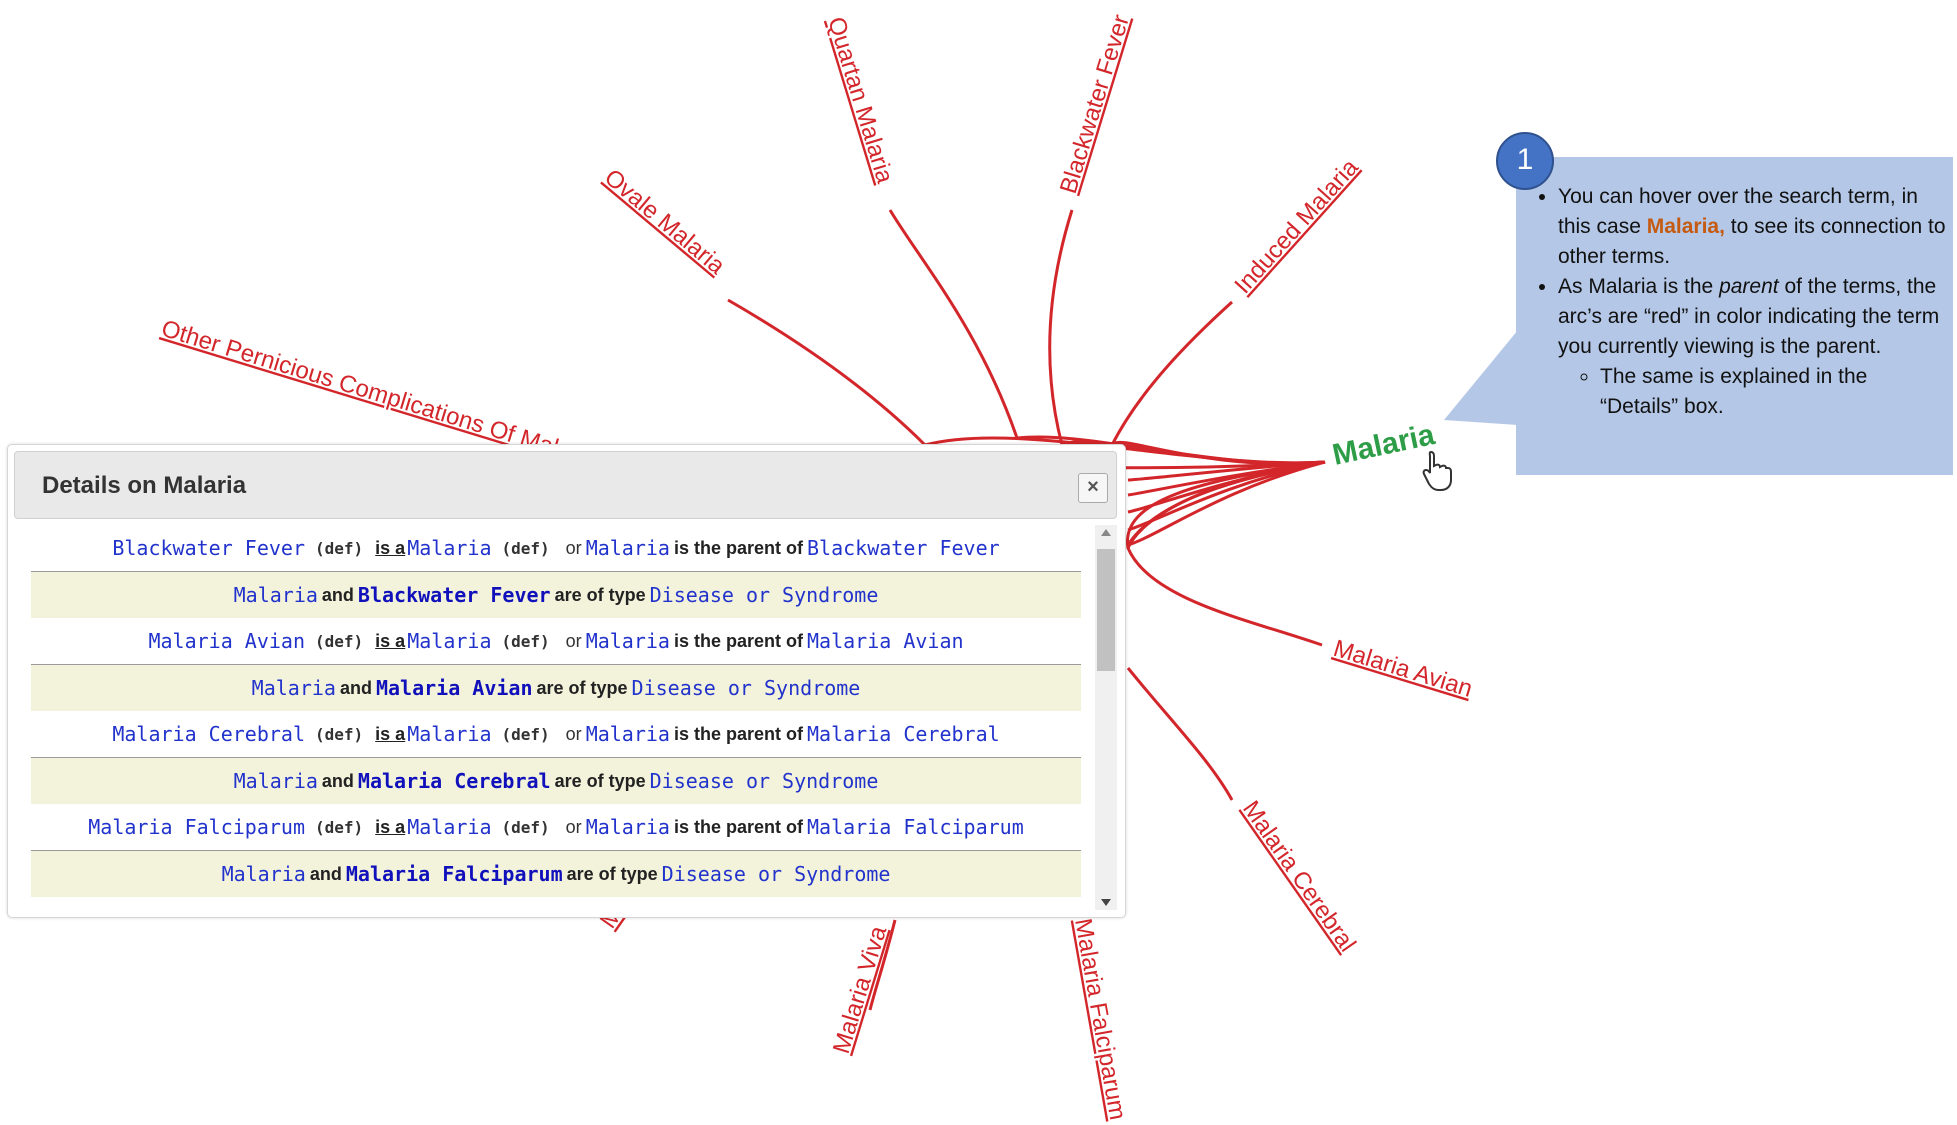  Describe the element at coordinates (1100, 1019) in the screenshot. I see `node-malaria-falciparum: Malaria Falciparum` at that location.